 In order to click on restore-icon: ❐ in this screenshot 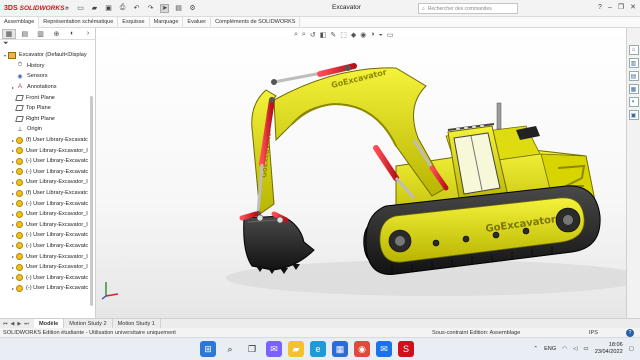, I will do `click(621, 7)`.